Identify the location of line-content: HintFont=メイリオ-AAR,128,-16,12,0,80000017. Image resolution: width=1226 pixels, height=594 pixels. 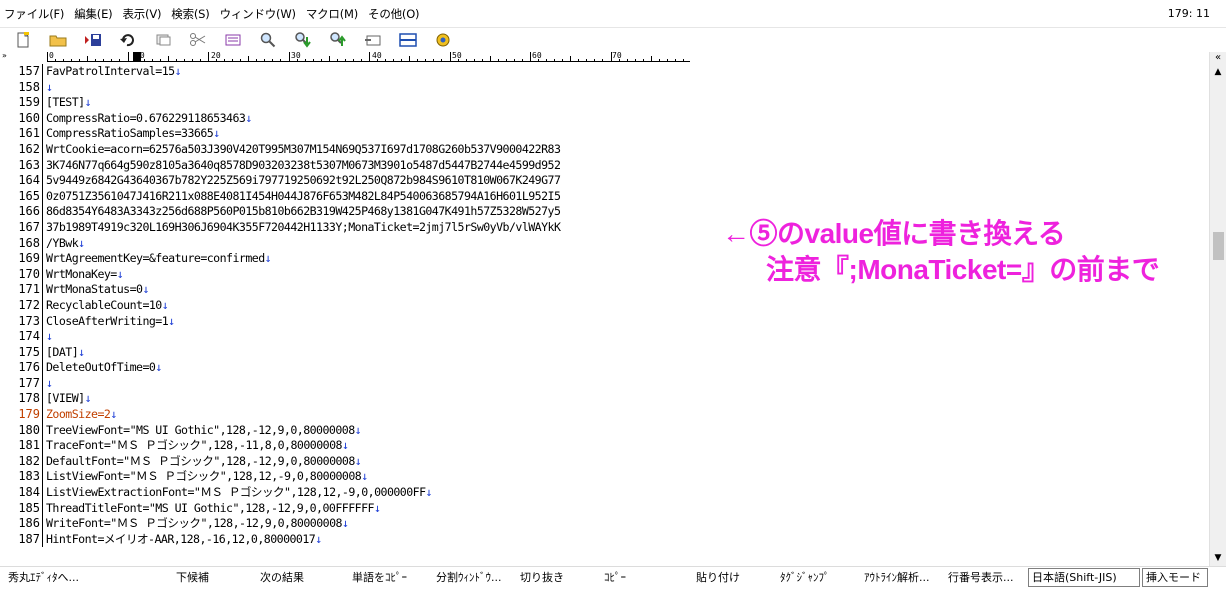
(181, 539).